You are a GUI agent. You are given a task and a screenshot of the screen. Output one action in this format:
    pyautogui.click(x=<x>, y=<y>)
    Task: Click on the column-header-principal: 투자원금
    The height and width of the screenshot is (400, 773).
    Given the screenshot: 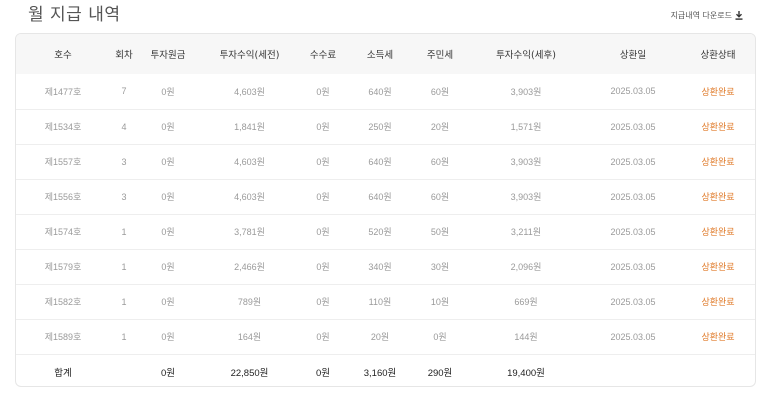 What is the action you would take?
    pyautogui.click(x=168, y=55)
    